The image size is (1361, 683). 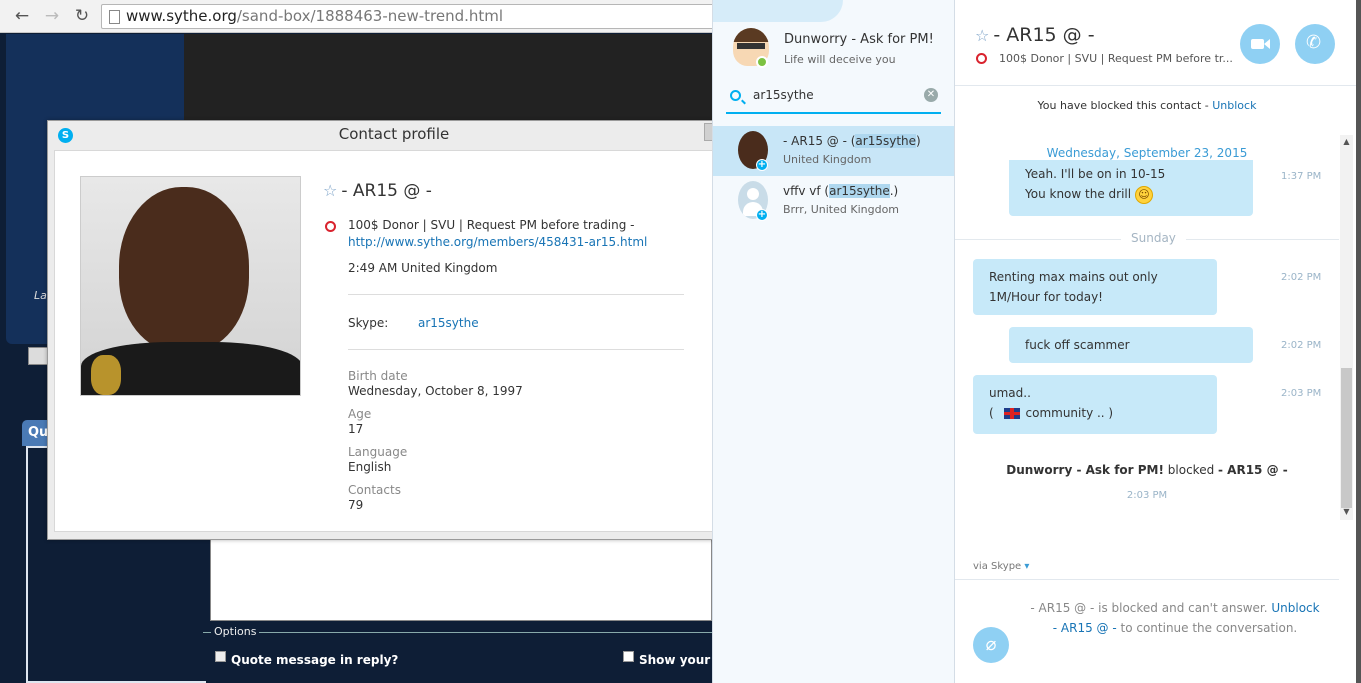 I want to click on contacts-label: Contacts, so click(x=374, y=490).